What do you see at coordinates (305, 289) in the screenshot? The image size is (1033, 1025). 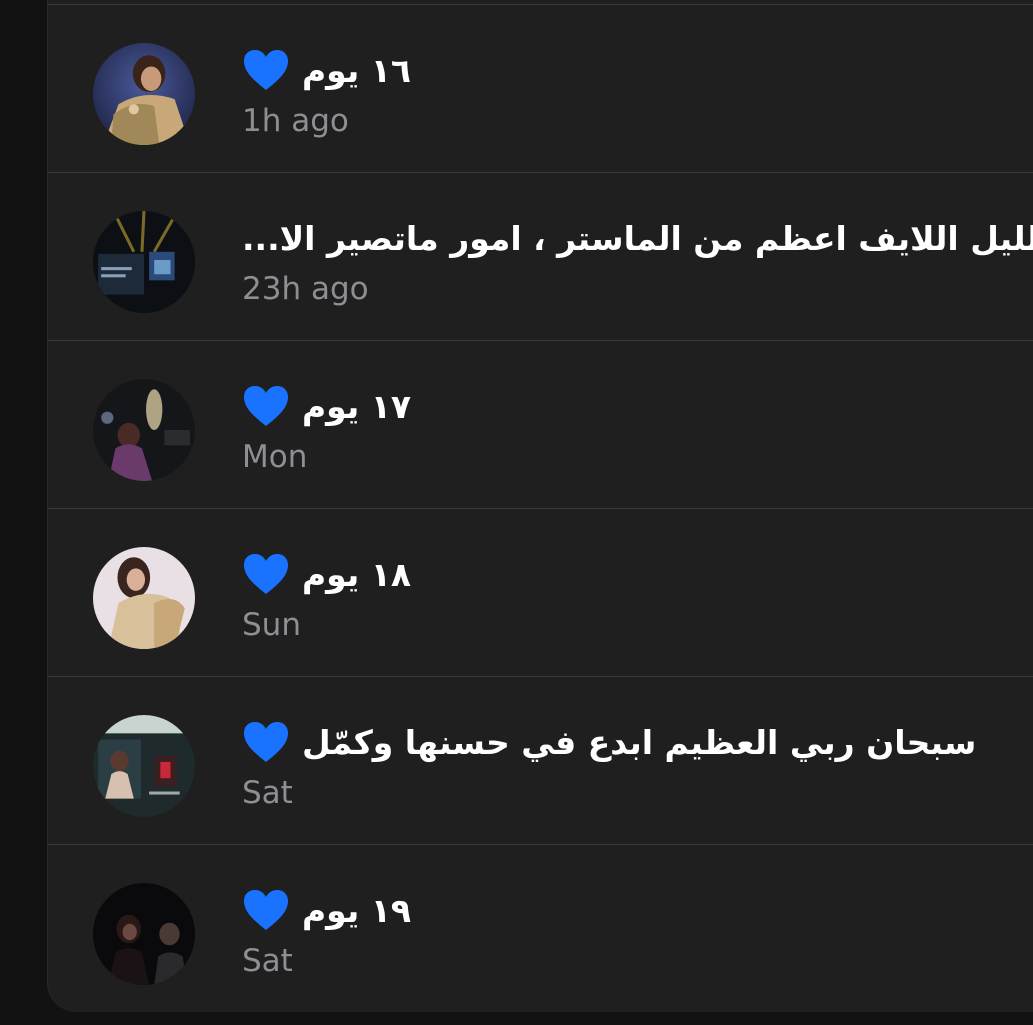 I see `story-timestamp: 23h ago` at bounding box center [305, 289].